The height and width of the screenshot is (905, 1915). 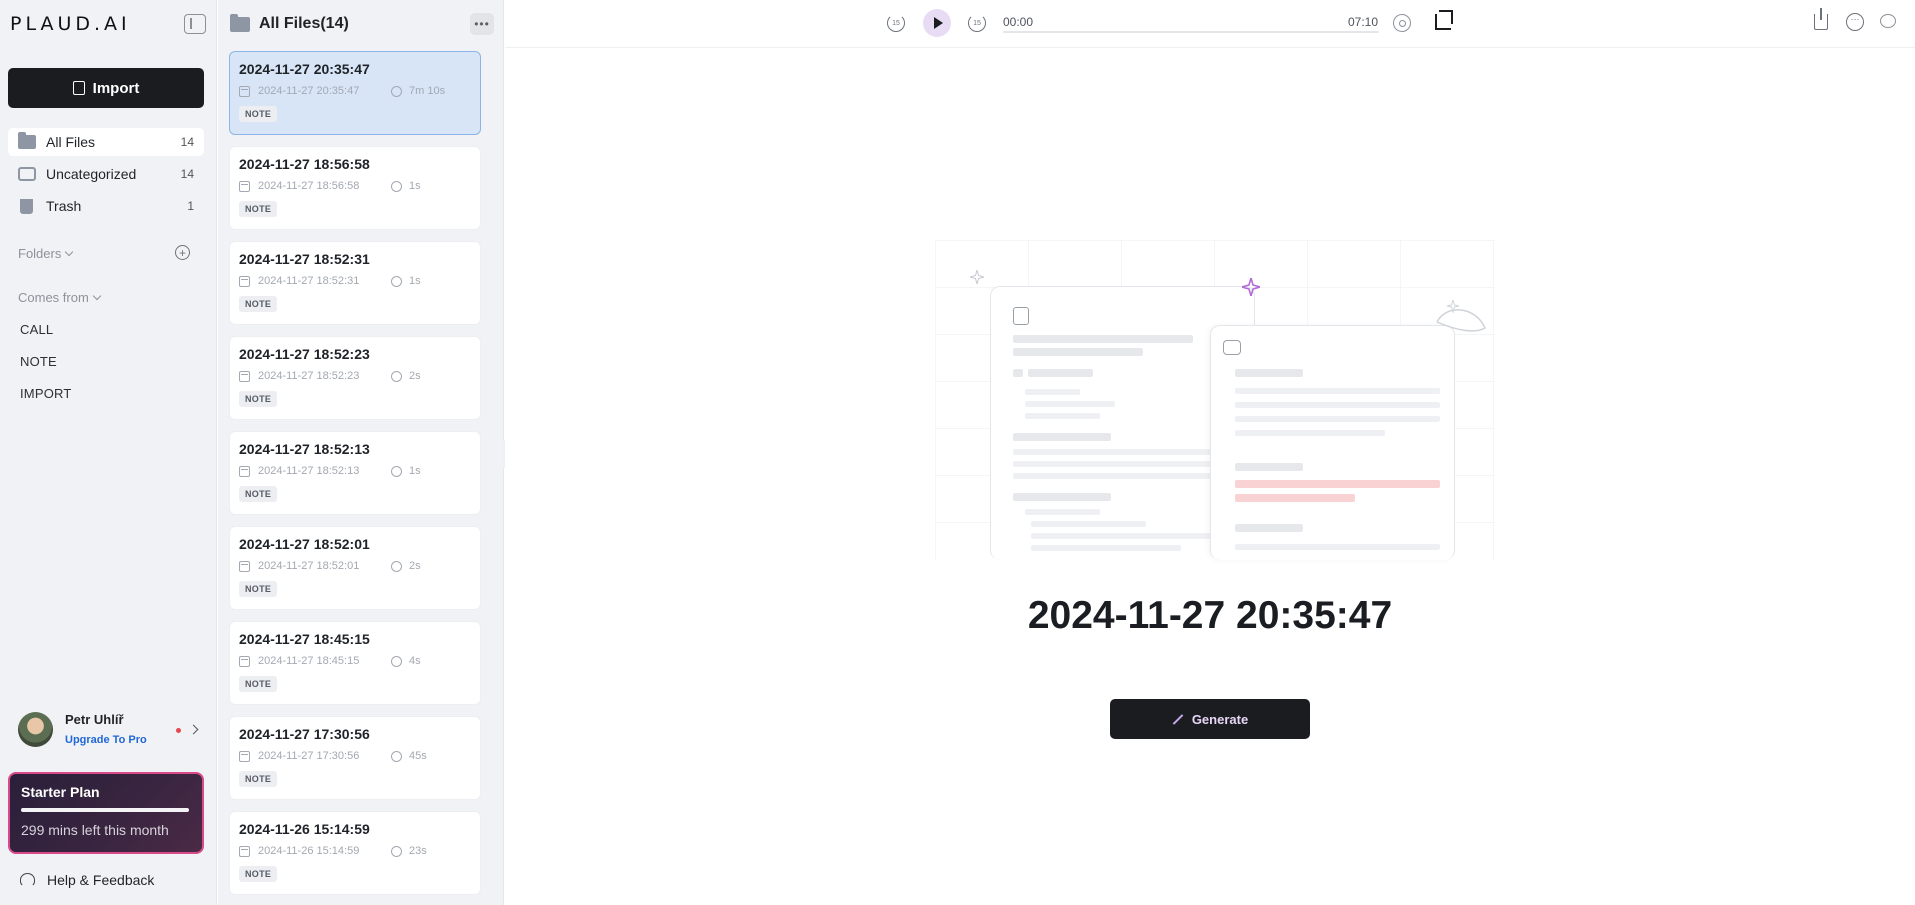 What do you see at coordinates (182, 252) in the screenshot?
I see `add-folder-icon: +` at bounding box center [182, 252].